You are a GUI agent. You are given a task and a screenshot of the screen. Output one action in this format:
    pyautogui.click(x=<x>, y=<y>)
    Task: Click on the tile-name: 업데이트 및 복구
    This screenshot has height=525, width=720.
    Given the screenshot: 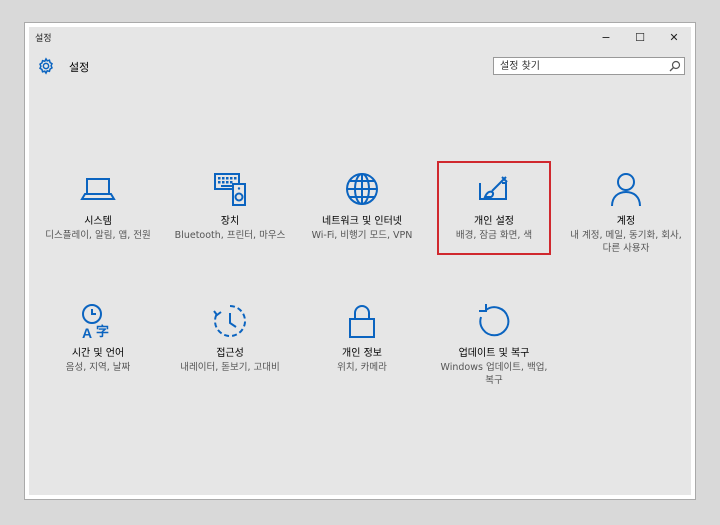 What is the action you would take?
    pyautogui.click(x=494, y=353)
    